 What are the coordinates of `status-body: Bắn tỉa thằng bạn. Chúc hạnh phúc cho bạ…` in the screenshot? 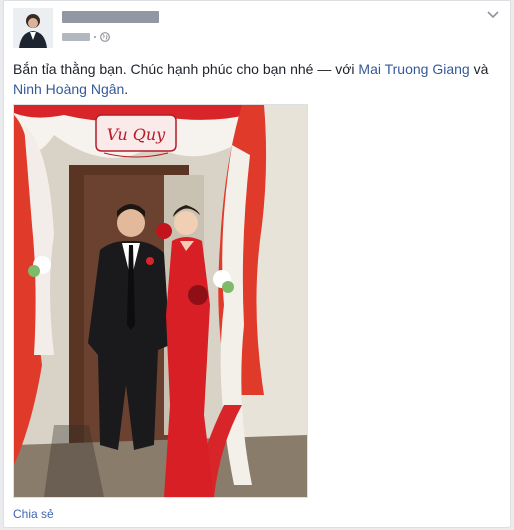 It's located at (186, 69).